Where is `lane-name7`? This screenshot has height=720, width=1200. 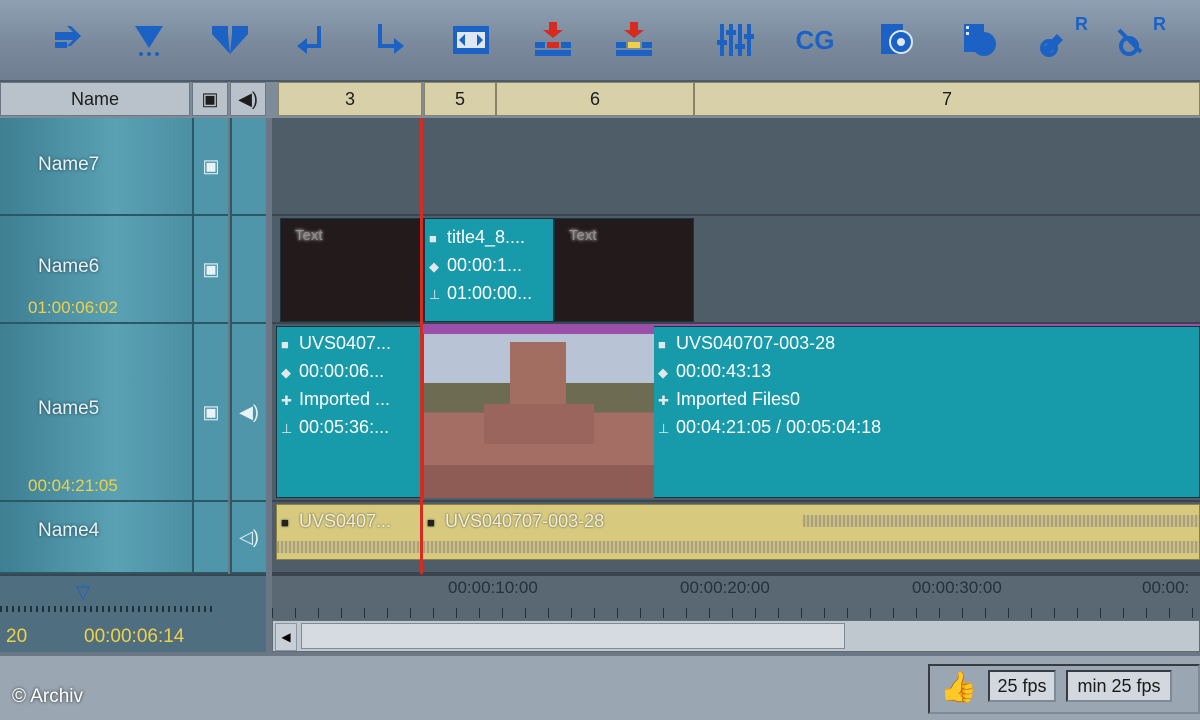 lane-name7 is located at coordinates (736, 167).